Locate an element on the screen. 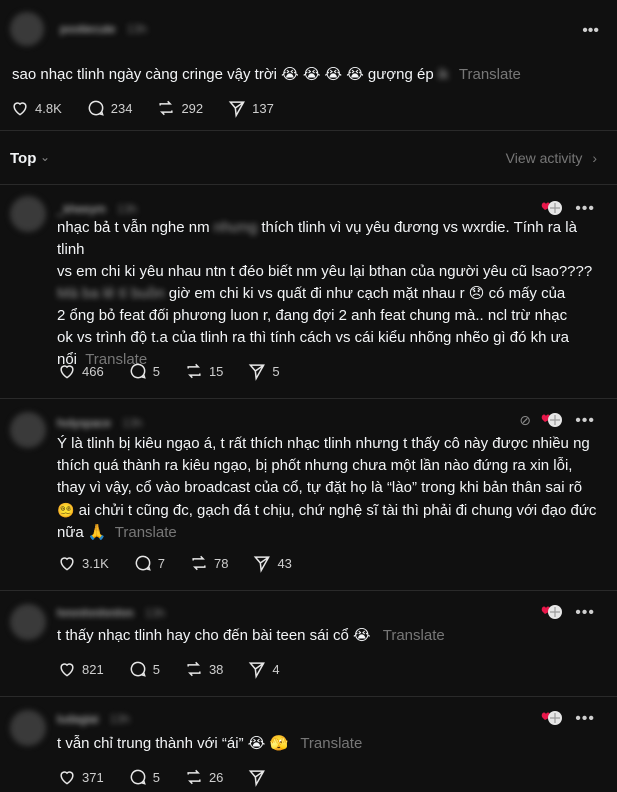 The height and width of the screenshot is (792, 617). chevron-right-icon: › is located at coordinates (594, 158).